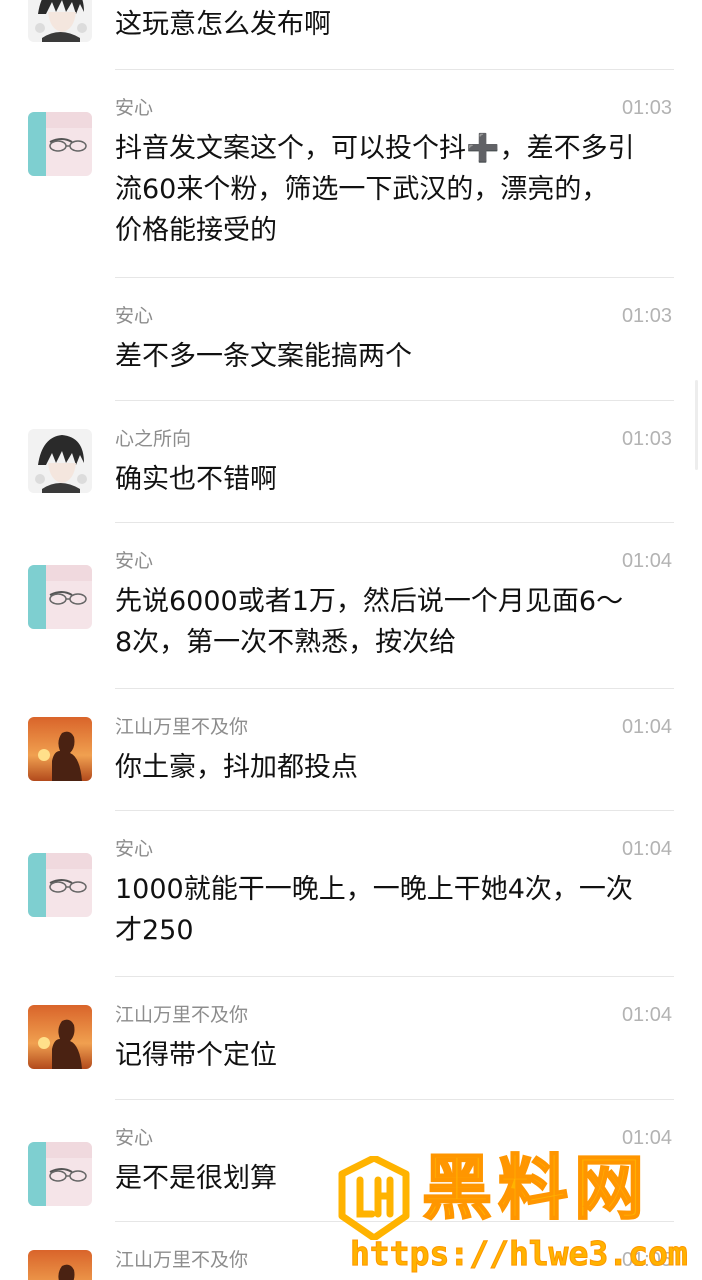  I want to click on chat-message: 安心 01:04 1000就能干一晚上，一晚上干她4次，一次 才250, so click(351, 894).